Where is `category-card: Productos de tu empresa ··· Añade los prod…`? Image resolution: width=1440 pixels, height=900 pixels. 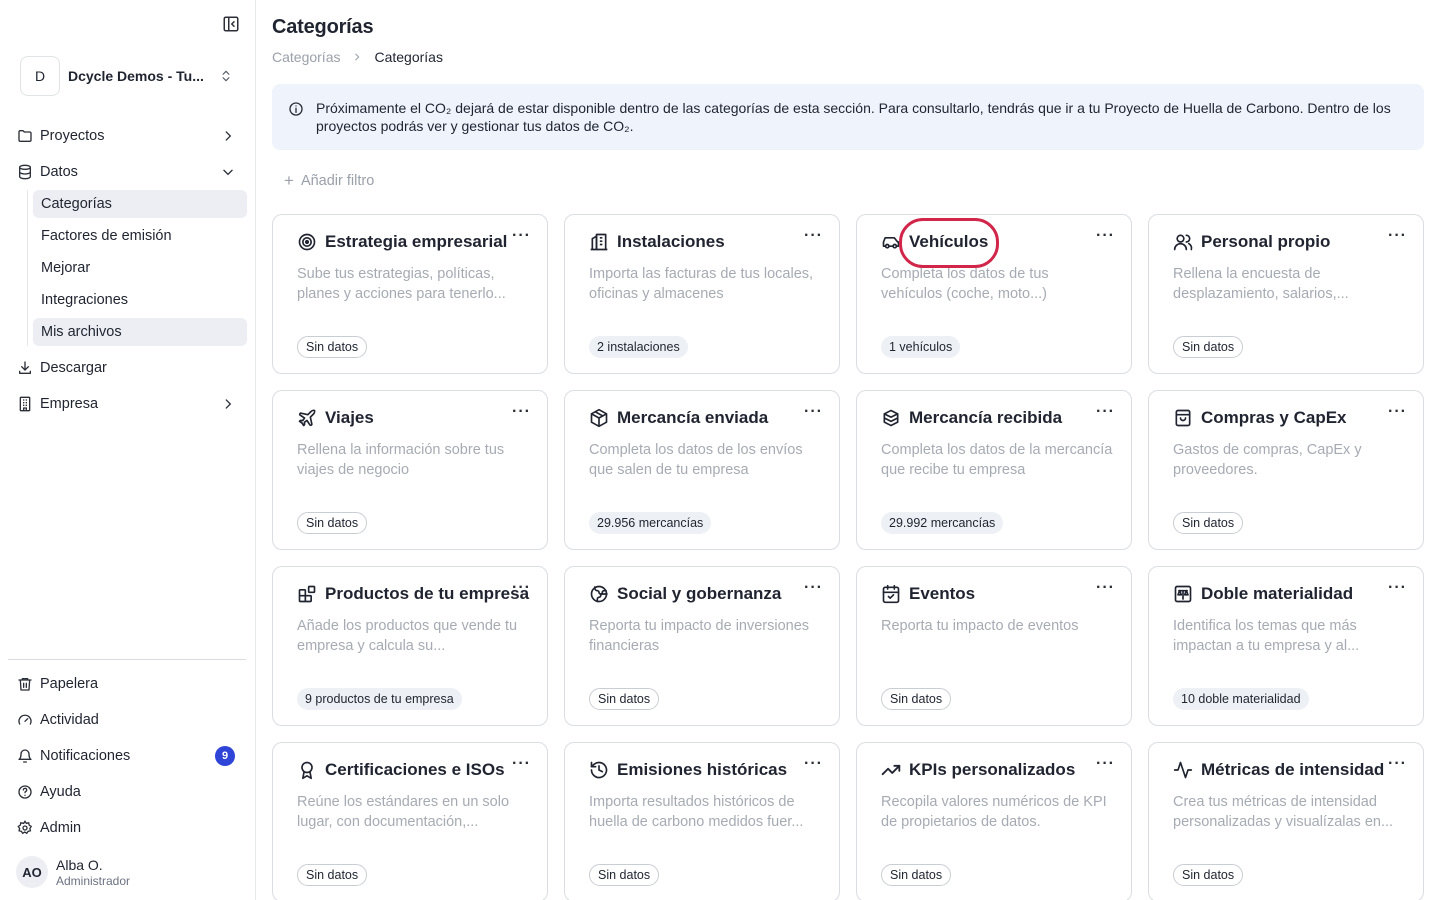 category-card: Productos de tu empresa ··· Añade los prod… is located at coordinates (410, 646).